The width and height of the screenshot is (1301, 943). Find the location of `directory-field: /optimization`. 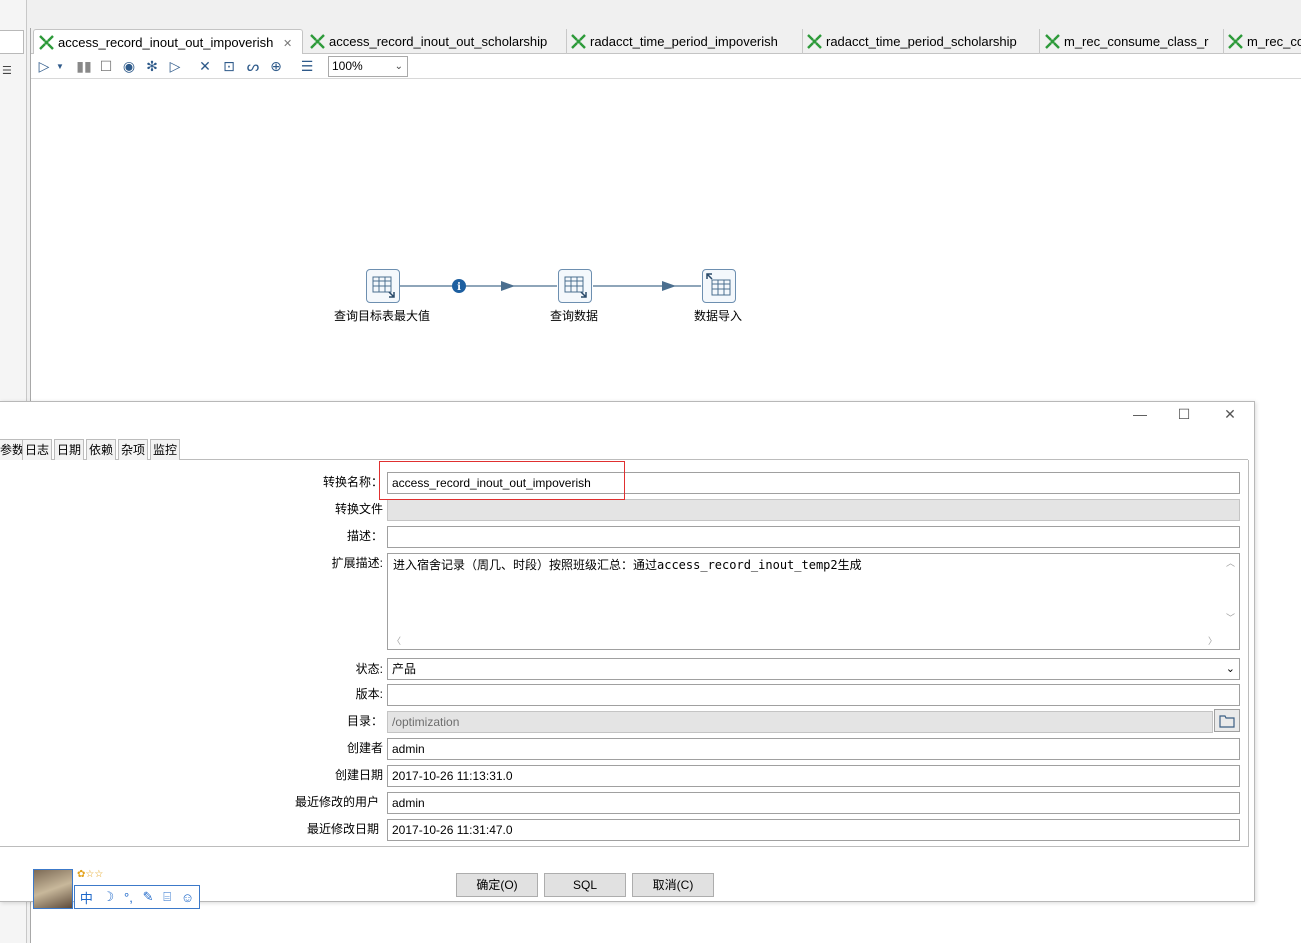

directory-field: /optimization is located at coordinates (800, 722).